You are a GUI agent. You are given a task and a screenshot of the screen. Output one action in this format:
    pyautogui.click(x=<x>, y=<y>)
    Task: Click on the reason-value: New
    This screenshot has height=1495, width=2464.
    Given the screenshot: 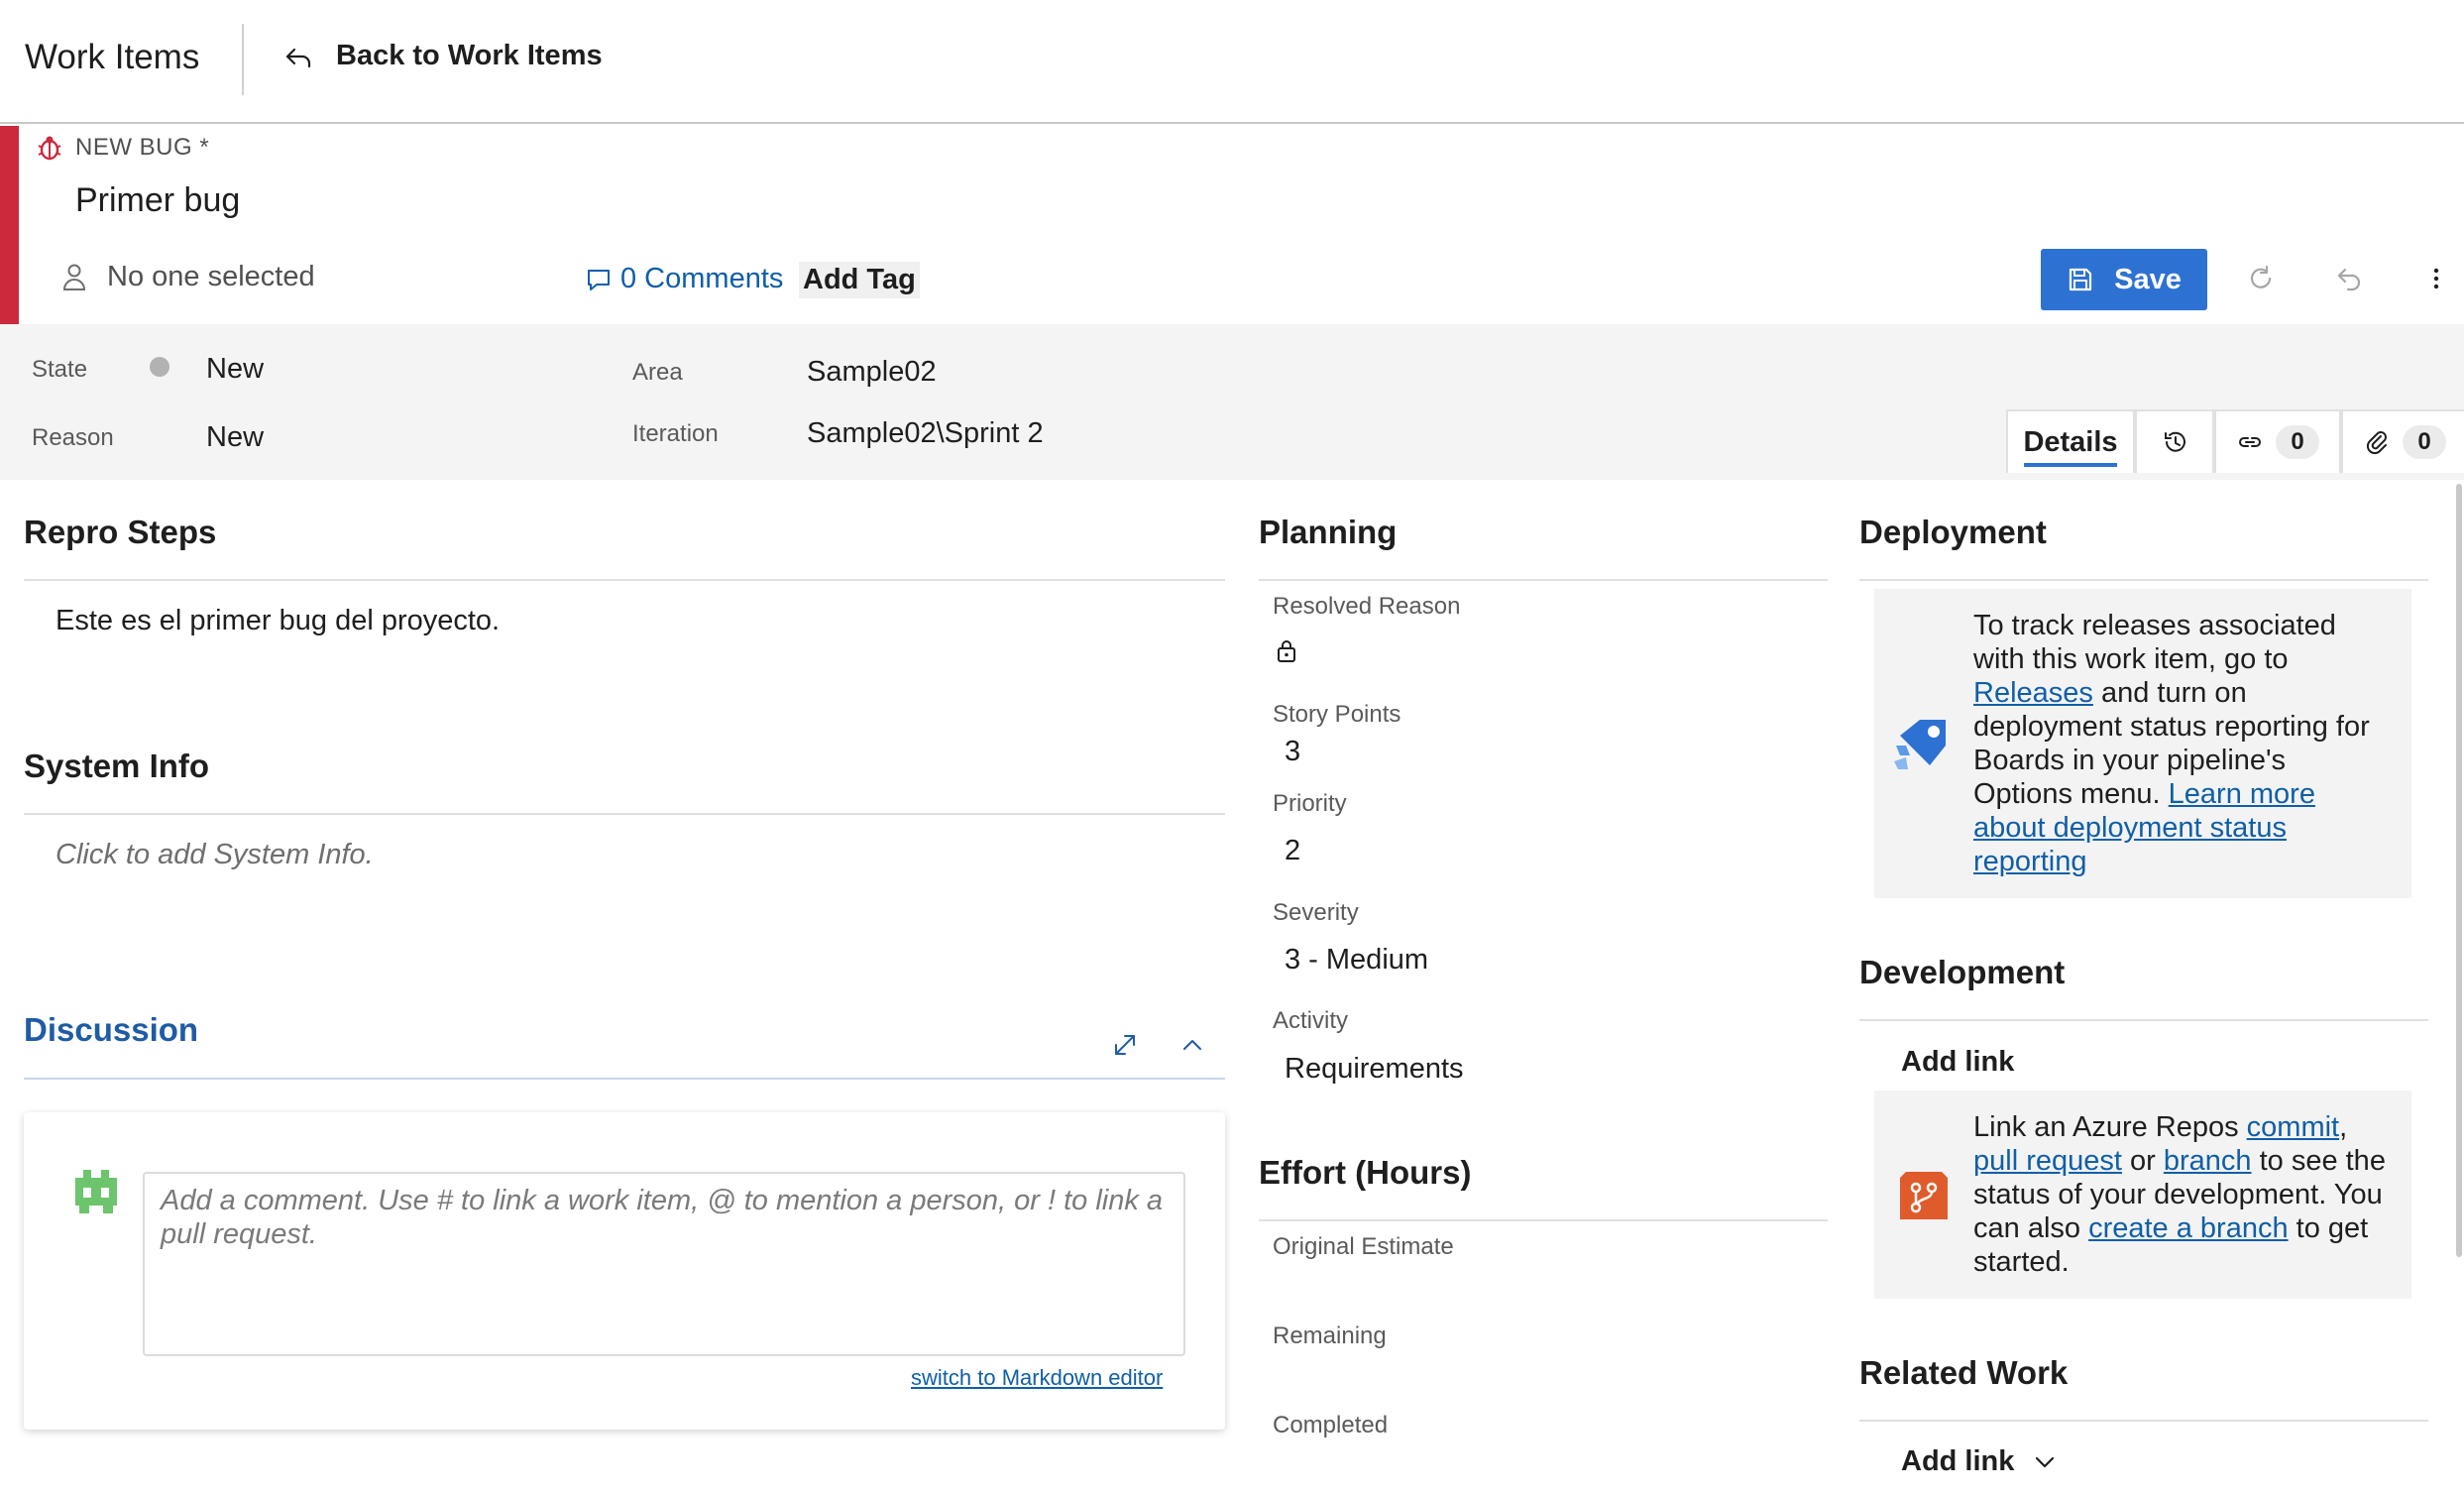 What is the action you would take?
    pyautogui.click(x=235, y=437)
    